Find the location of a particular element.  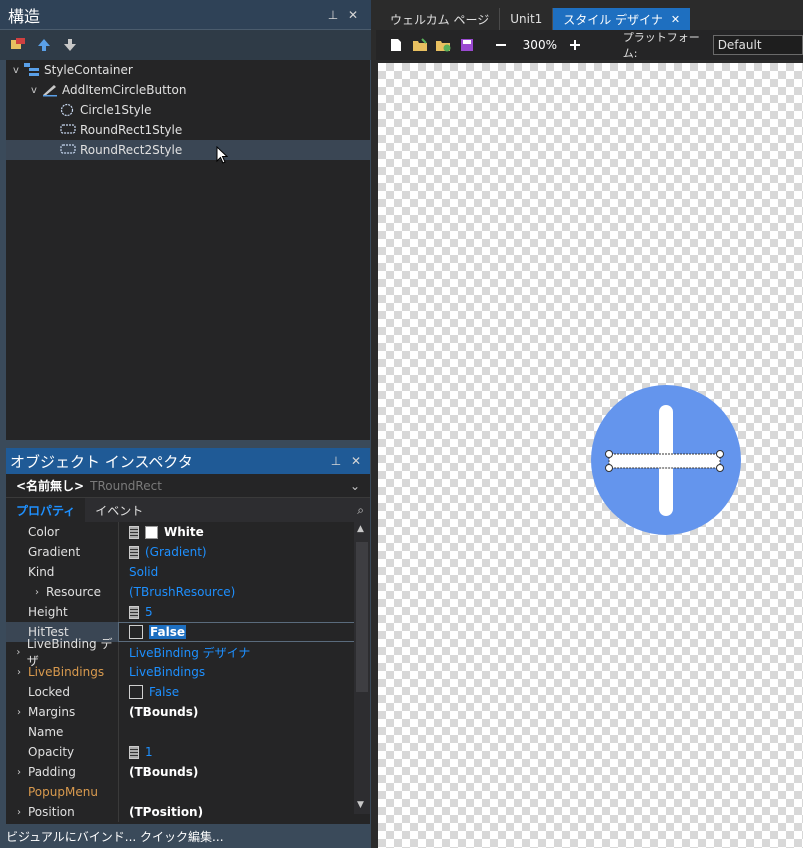

tab-welcome-page: ウェルカム ページ is located at coordinates (440, 19).